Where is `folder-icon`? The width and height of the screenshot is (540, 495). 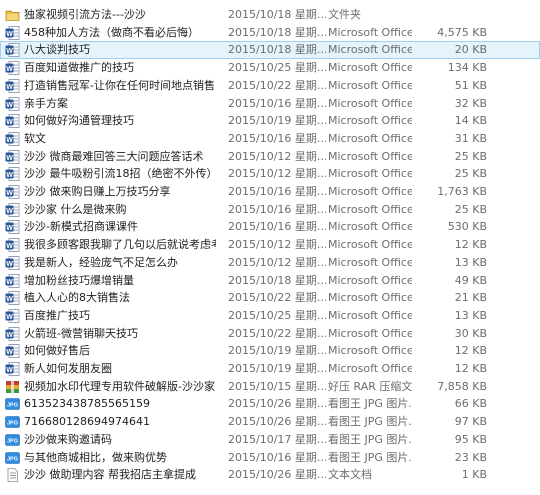 folder-icon is located at coordinates (12, 15).